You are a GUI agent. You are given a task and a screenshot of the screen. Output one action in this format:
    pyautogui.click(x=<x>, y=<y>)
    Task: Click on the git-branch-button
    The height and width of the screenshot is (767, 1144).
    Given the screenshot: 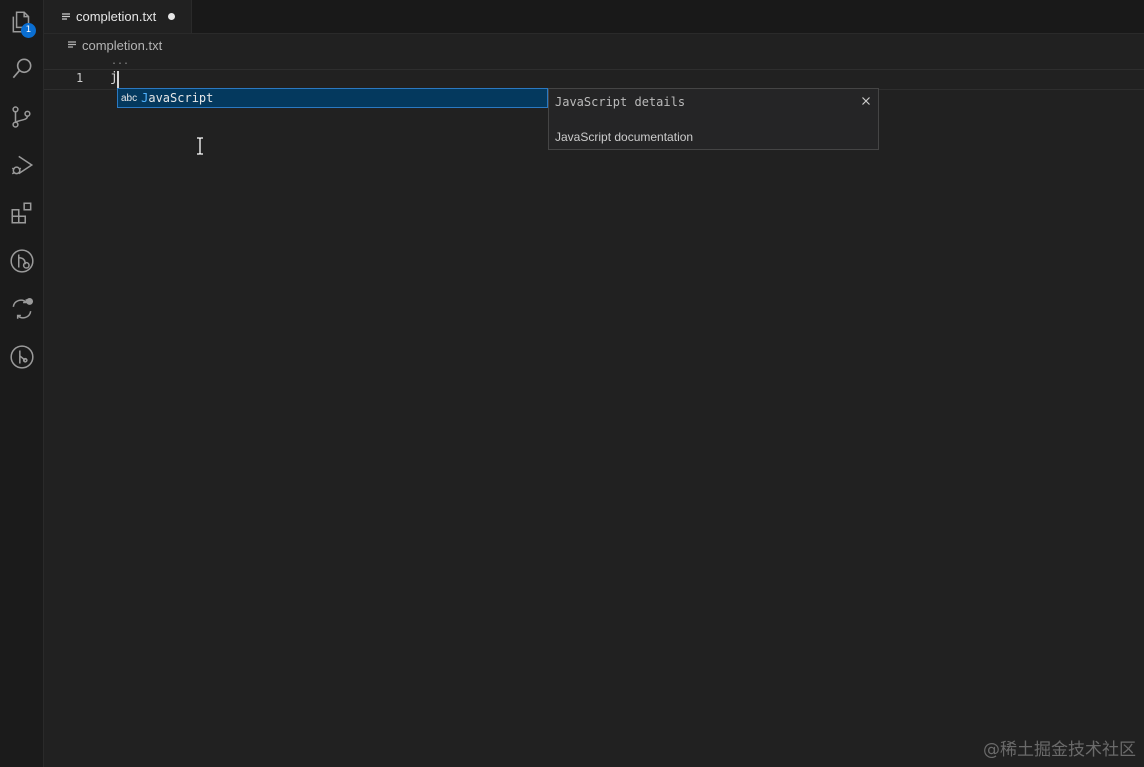 What is the action you would take?
    pyautogui.click(x=21, y=357)
    